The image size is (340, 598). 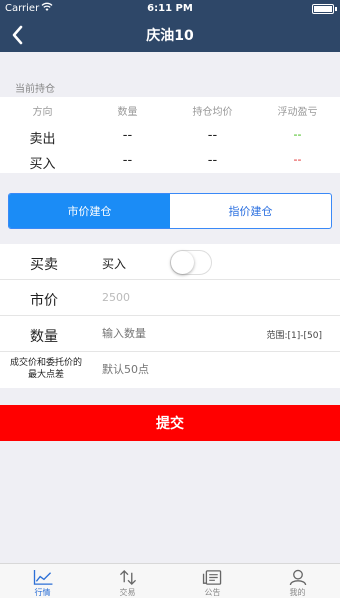 I want to click on price-value: 2500, so click(x=116, y=297).